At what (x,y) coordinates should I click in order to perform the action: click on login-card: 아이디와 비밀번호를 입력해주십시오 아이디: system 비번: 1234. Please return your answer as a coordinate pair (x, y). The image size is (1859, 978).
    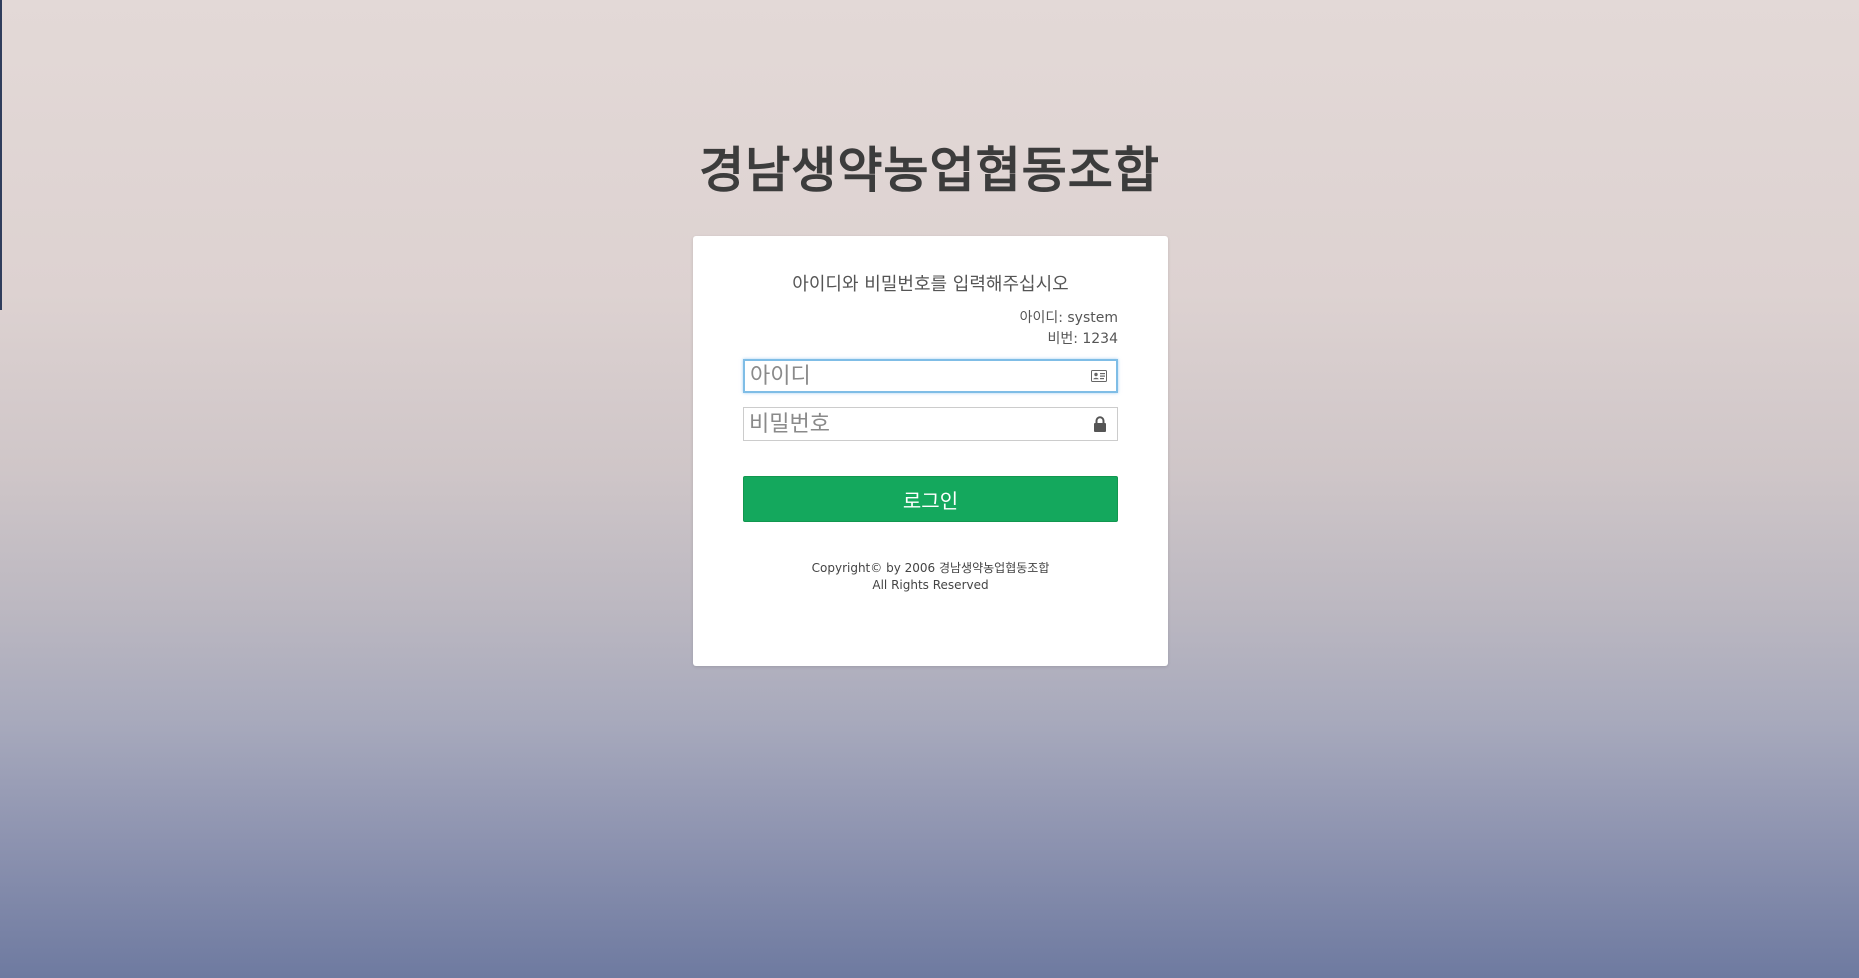
    Looking at the image, I should click on (930, 451).